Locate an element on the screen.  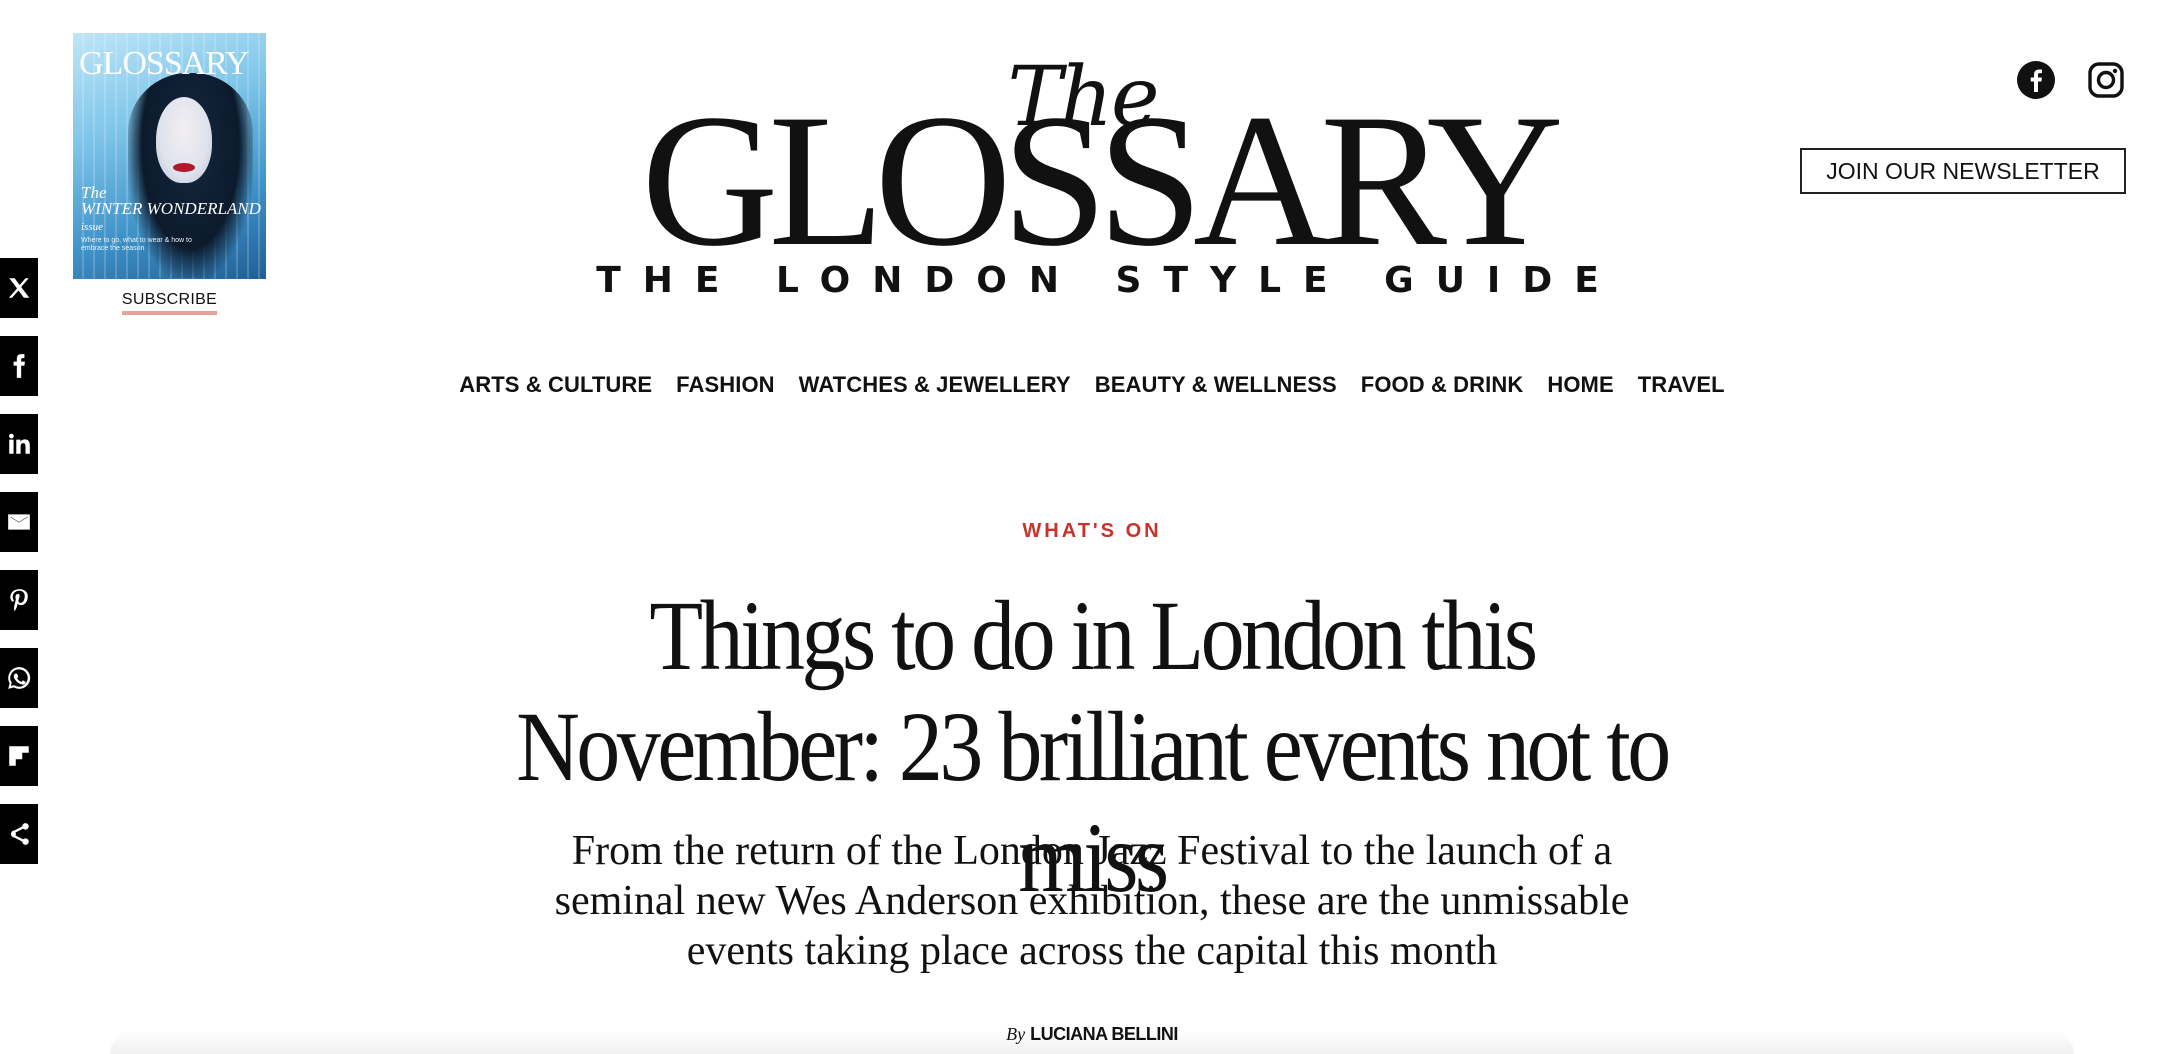
facebook-link is located at coordinates (2036, 80).